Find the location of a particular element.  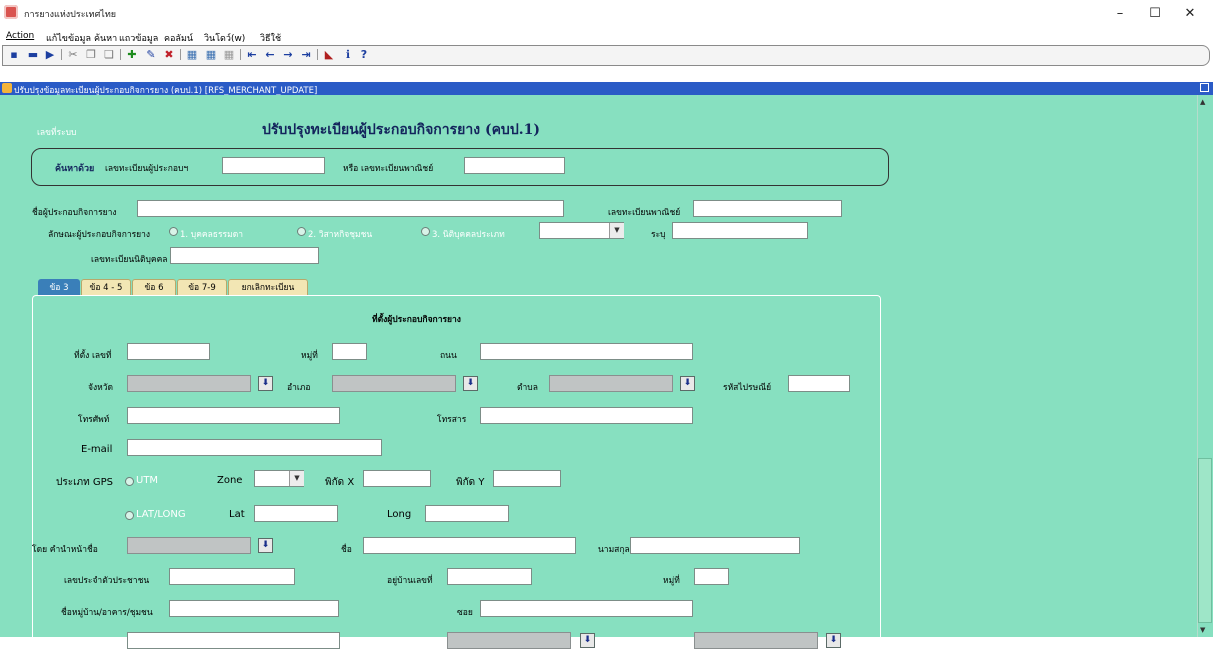

paste-icon: ❏ is located at coordinates (109, 54).